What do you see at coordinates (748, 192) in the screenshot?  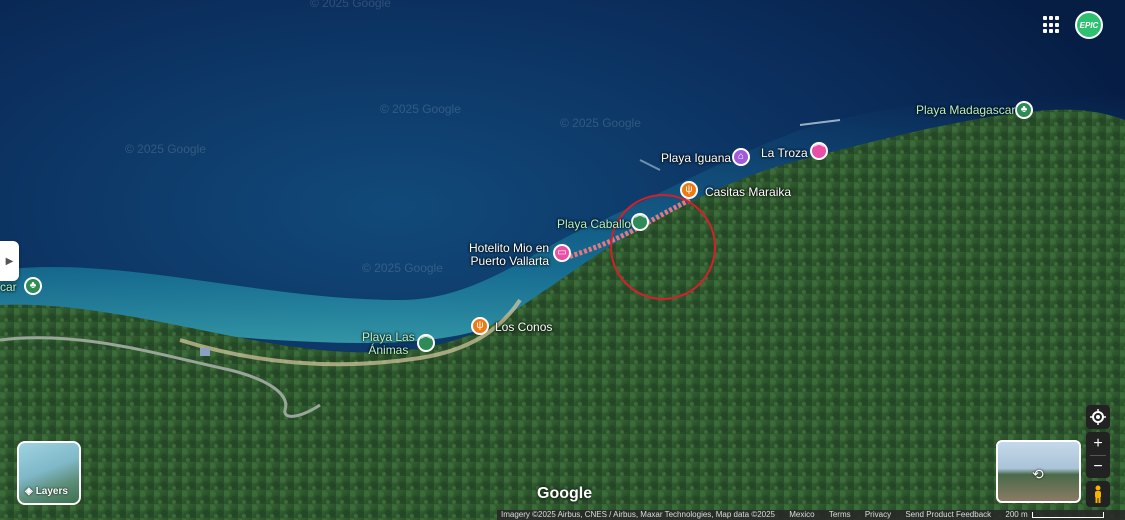 I see `place-label-casitas-maraika: Casitas Maraika` at bounding box center [748, 192].